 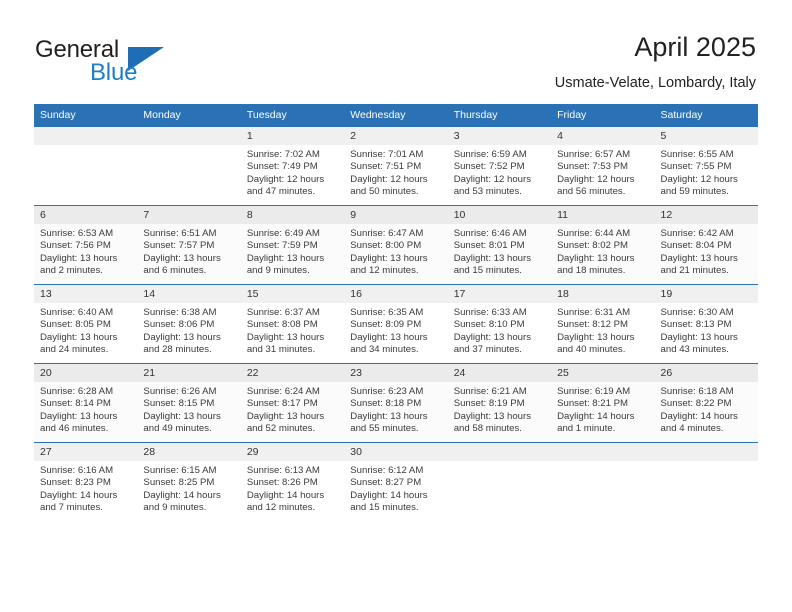 I want to click on daylight-duration-line2: and 9 minutes., so click(x=278, y=270).